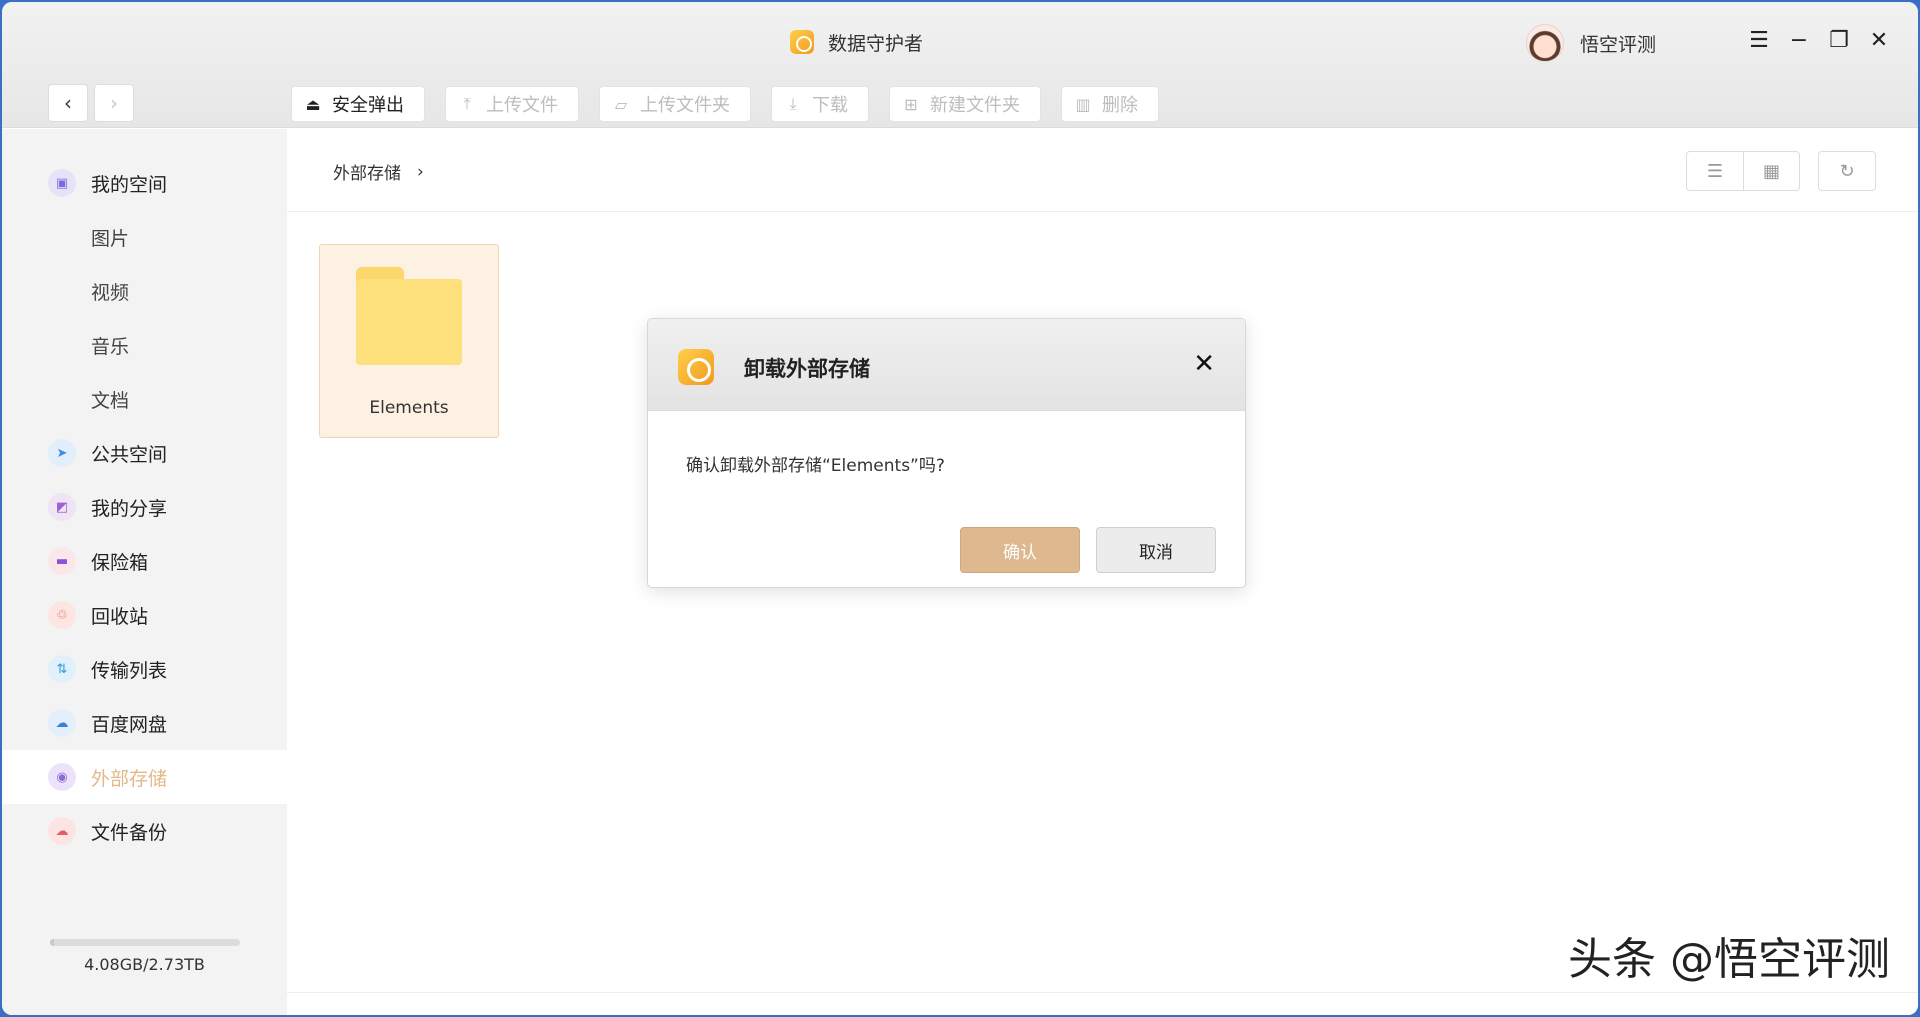  I want to click on restore-icon: ❐, so click(1839, 41).